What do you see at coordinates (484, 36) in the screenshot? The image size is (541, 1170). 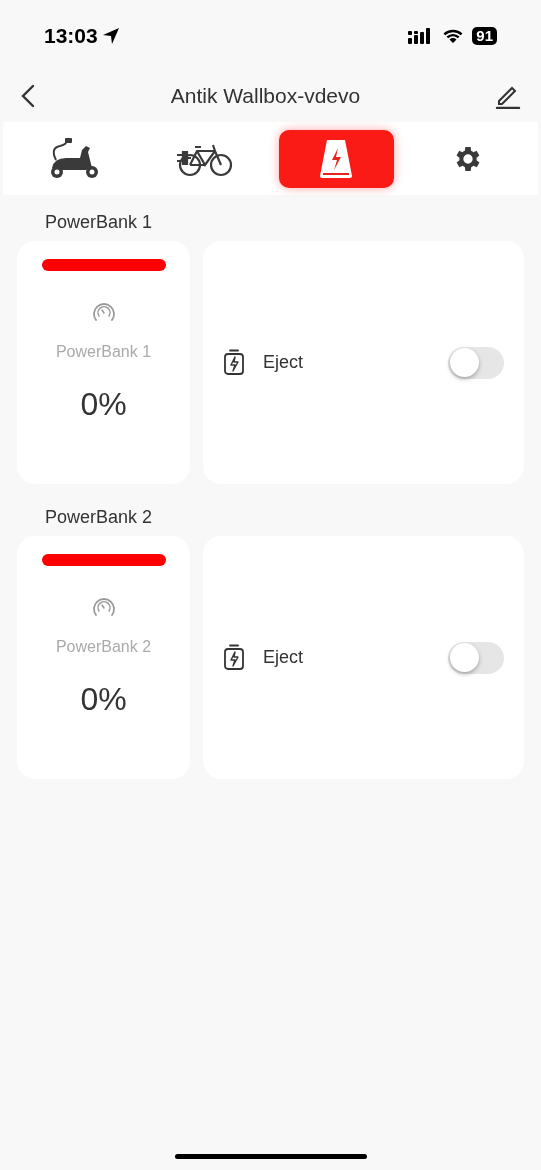 I see `battery-indicator: 91` at bounding box center [484, 36].